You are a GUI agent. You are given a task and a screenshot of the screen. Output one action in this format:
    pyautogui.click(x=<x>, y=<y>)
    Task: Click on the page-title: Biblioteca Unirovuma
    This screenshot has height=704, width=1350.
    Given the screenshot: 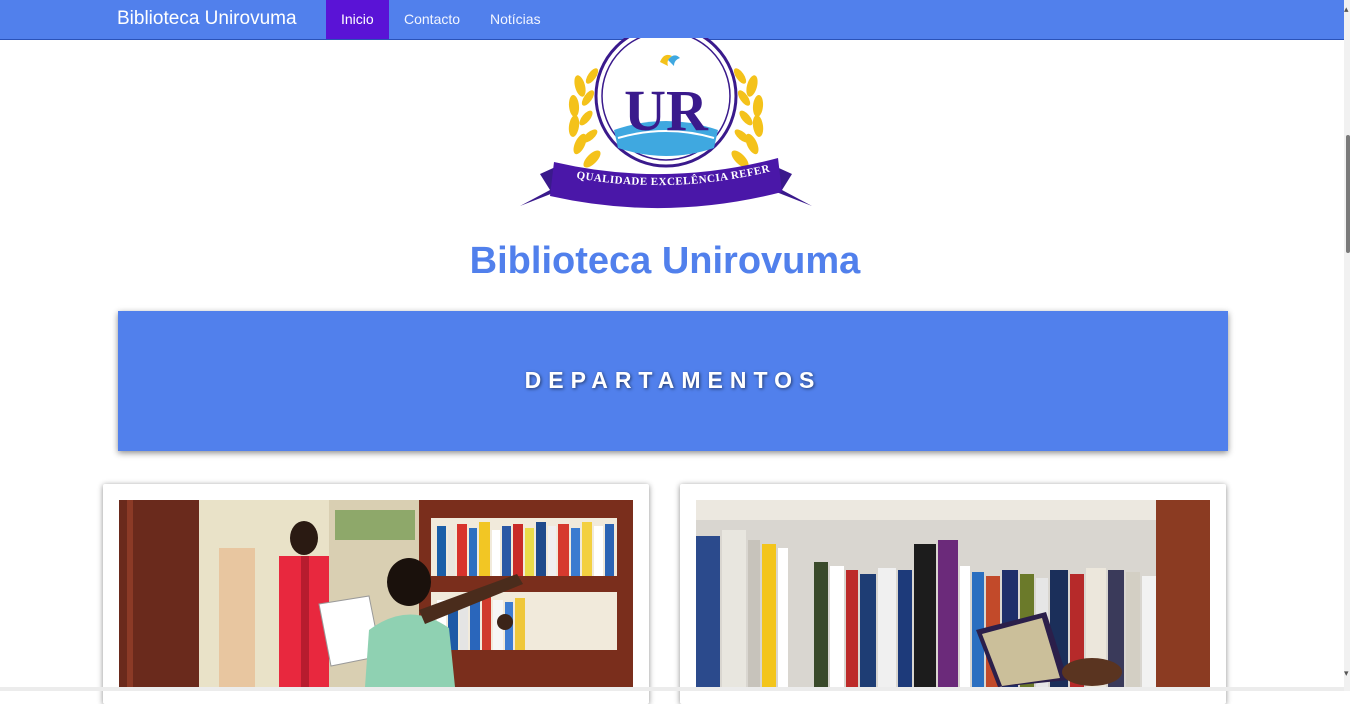 What is the action you would take?
    pyautogui.click(x=665, y=261)
    